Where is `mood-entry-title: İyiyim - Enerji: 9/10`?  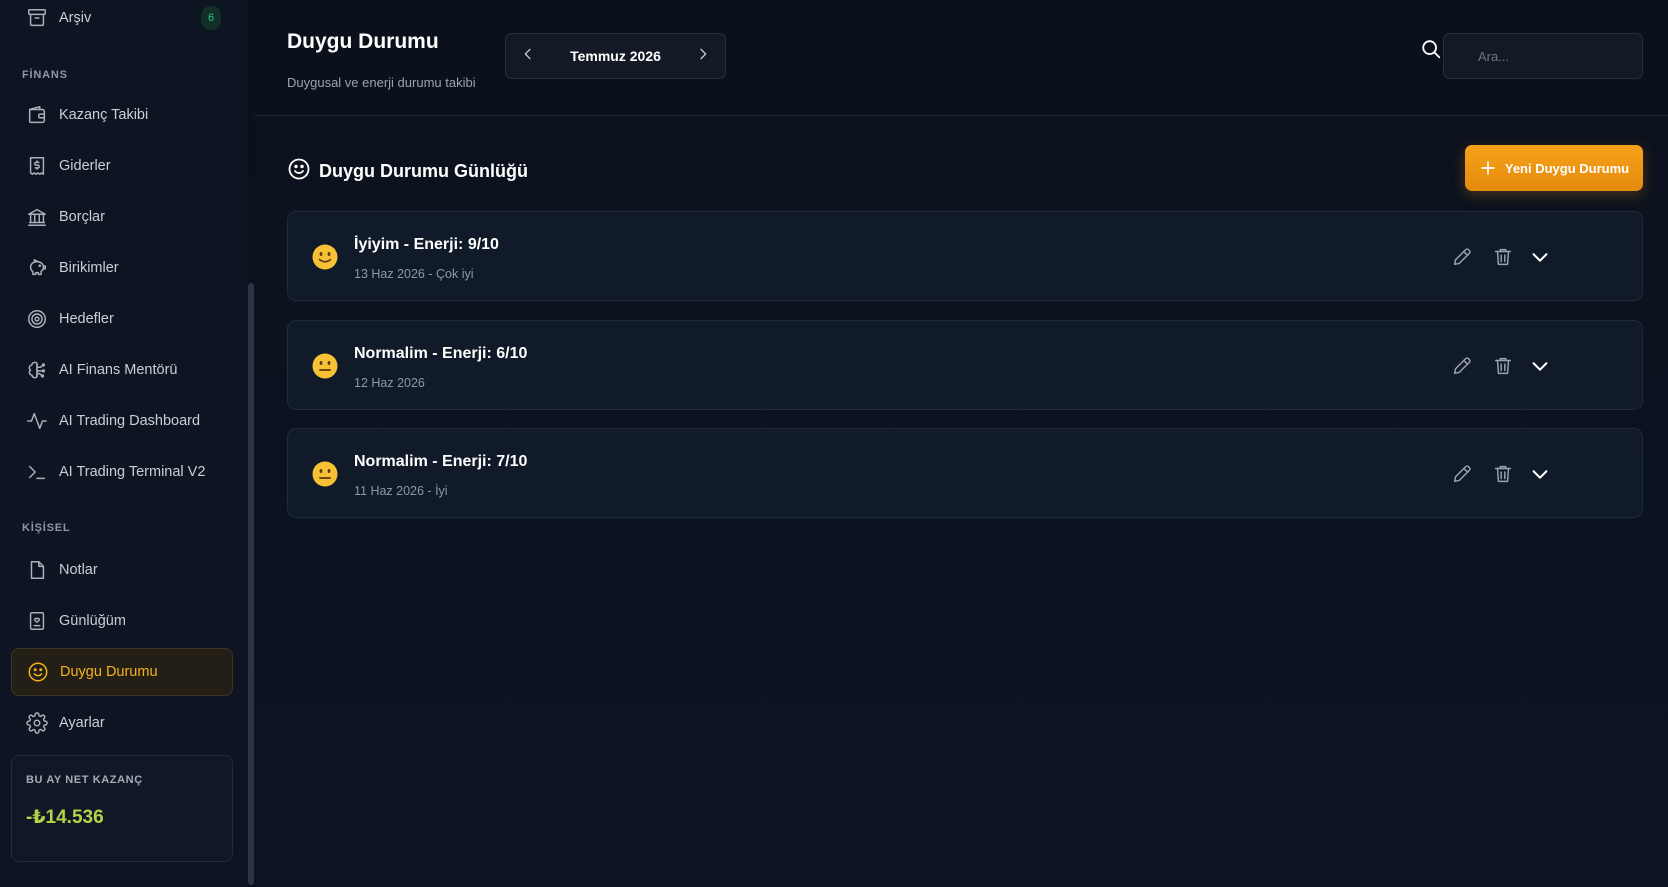 mood-entry-title: İyiyim - Enerji: 9/10 is located at coordinates (426, 244).